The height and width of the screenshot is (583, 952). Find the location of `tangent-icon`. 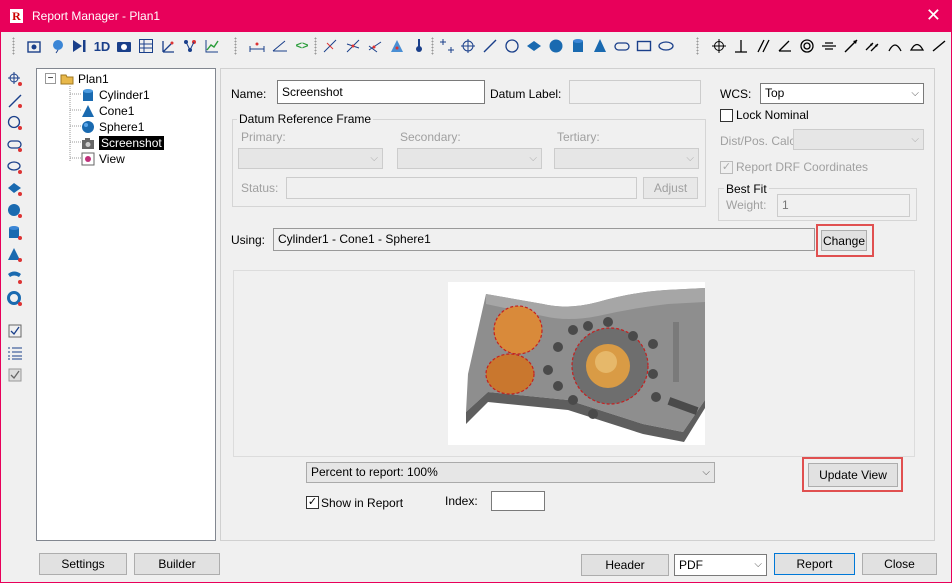

tangent-icon is located at coordinates (330, 46).